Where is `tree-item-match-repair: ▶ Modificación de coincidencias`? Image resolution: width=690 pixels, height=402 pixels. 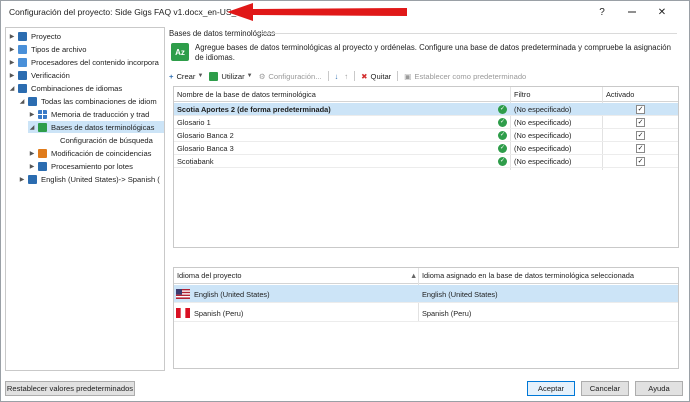
tree-item-match-repair: ▶ Modificación de coincidencias is located at coordinates (89, 153).